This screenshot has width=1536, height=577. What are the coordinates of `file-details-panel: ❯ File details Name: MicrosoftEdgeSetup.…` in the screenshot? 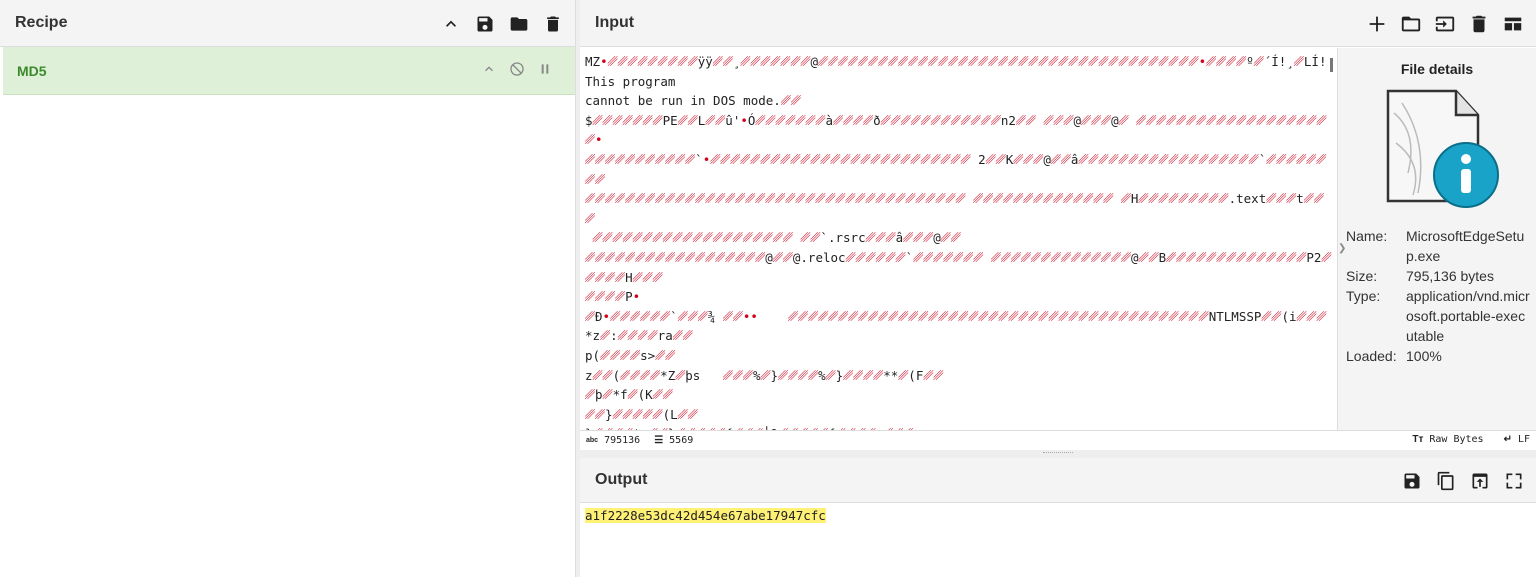 It's located at (1436, 239).